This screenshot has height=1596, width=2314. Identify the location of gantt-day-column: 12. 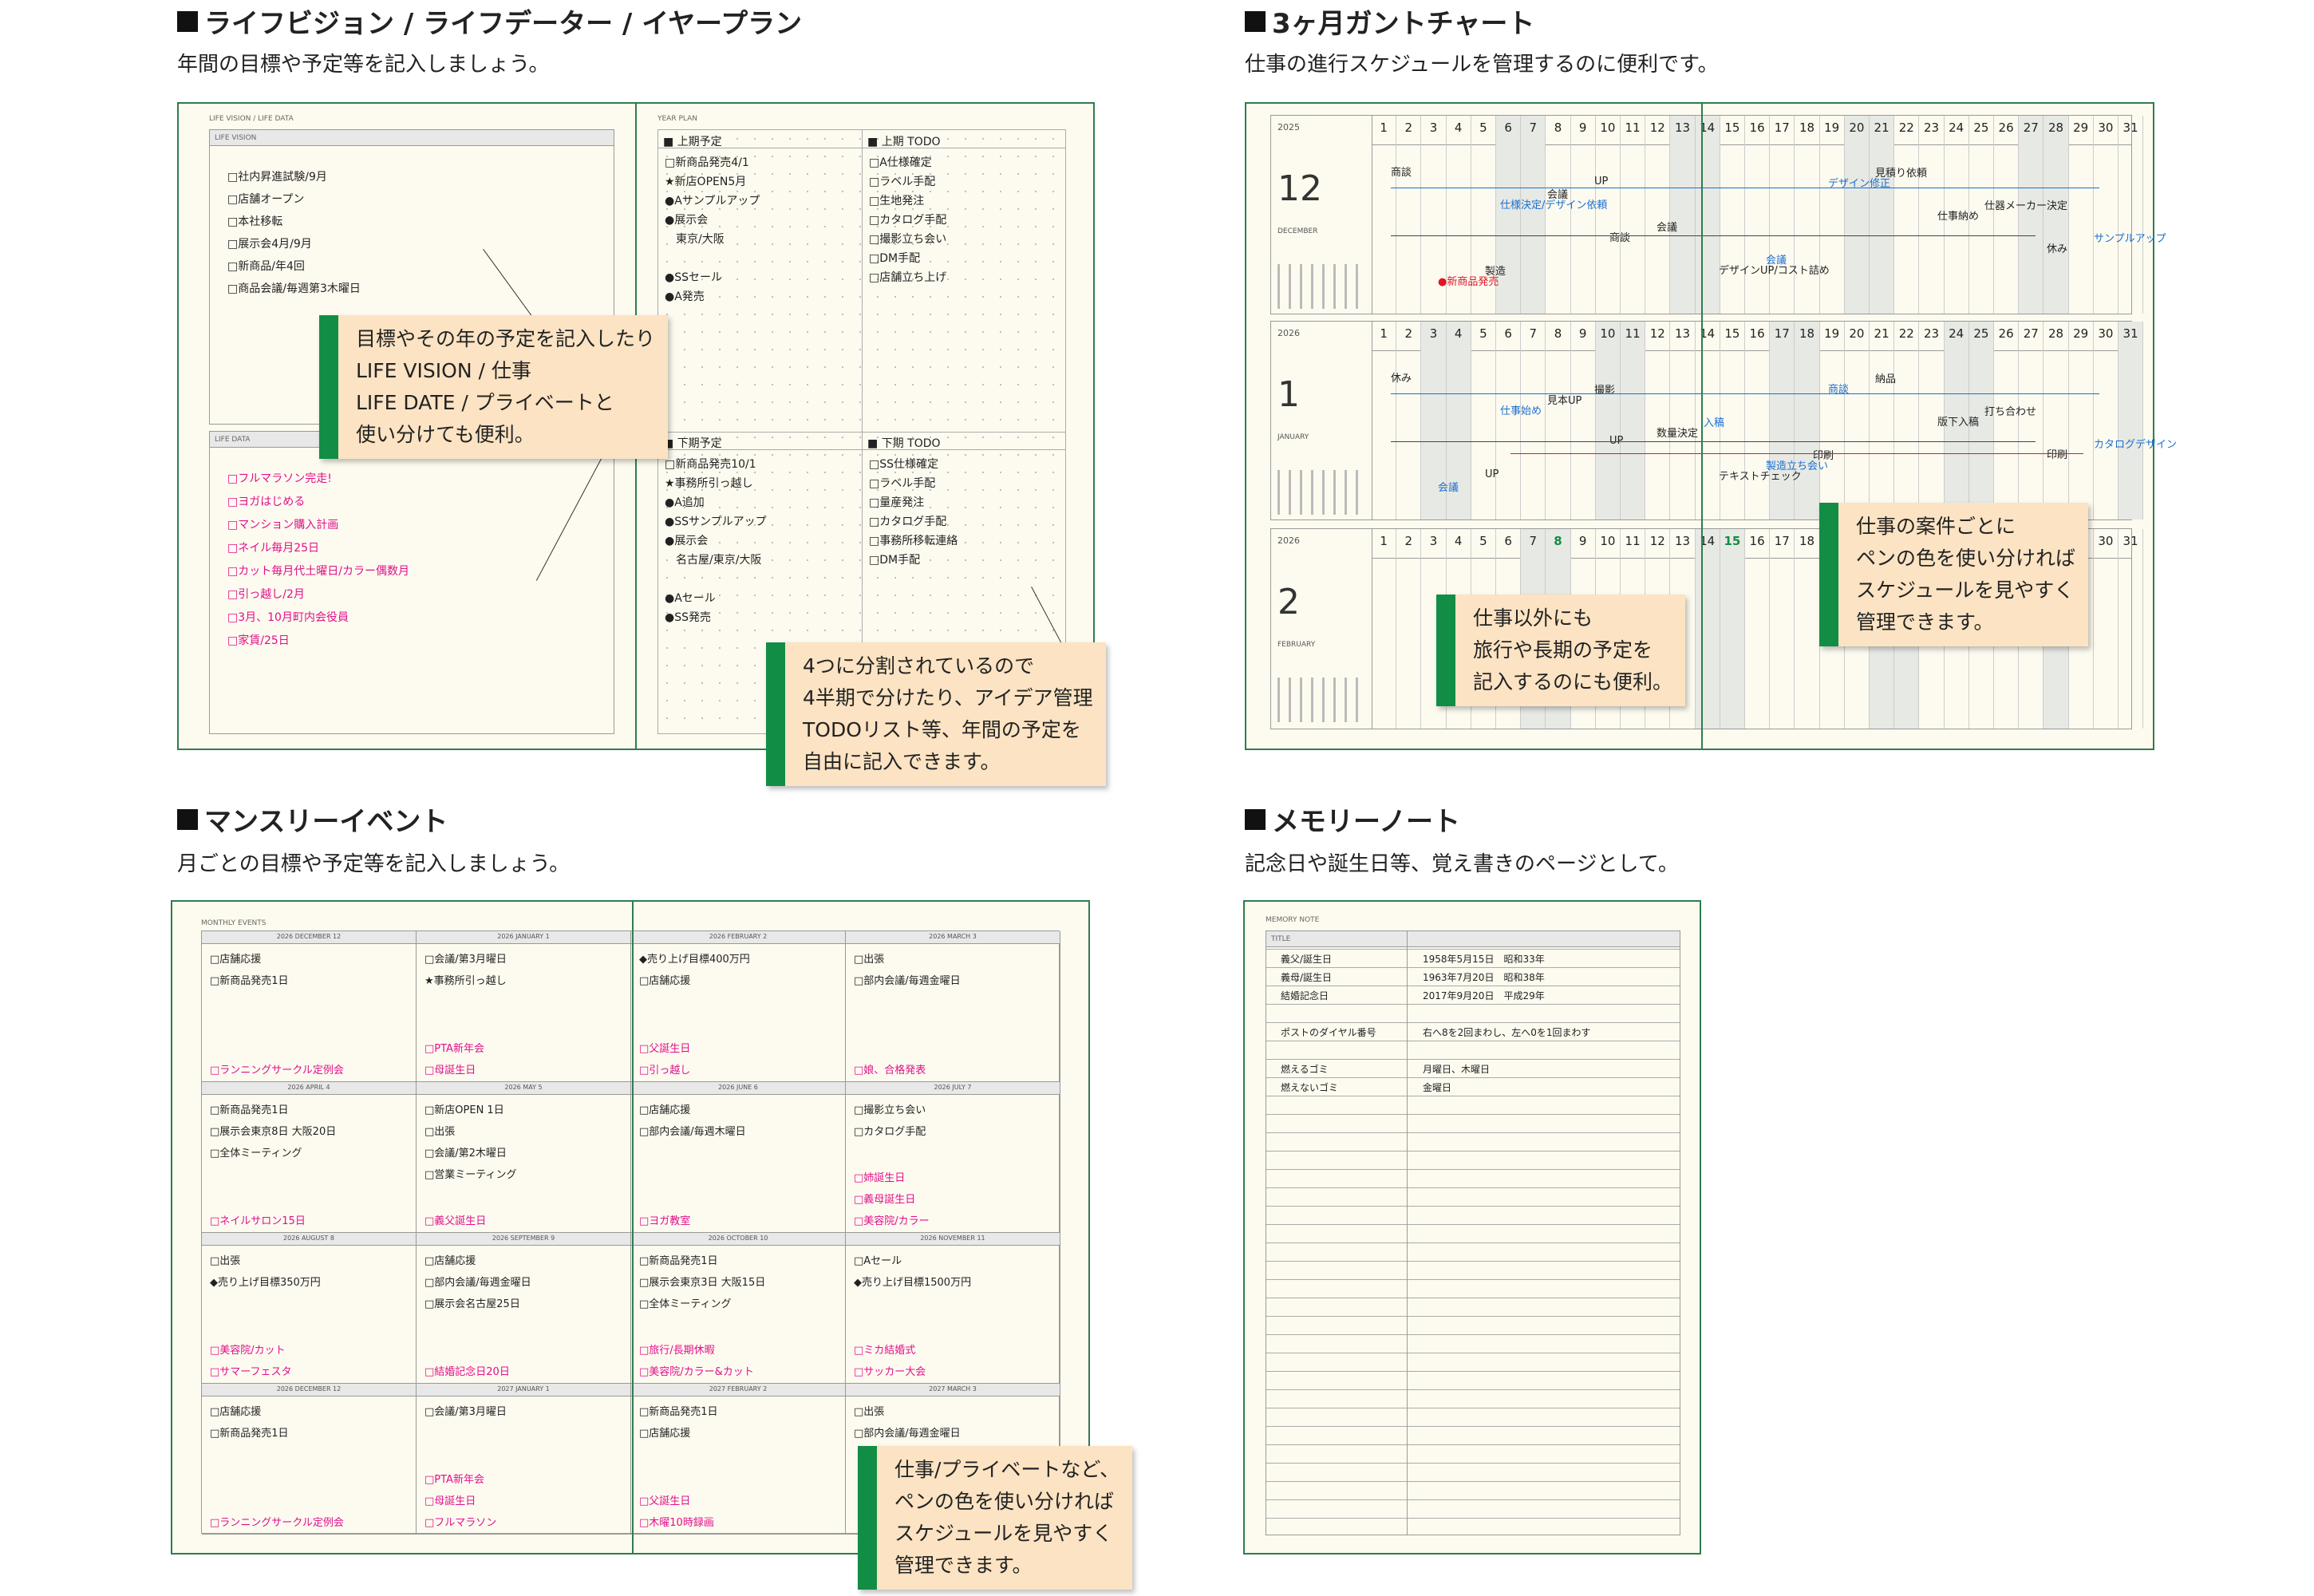
(1658, 420).